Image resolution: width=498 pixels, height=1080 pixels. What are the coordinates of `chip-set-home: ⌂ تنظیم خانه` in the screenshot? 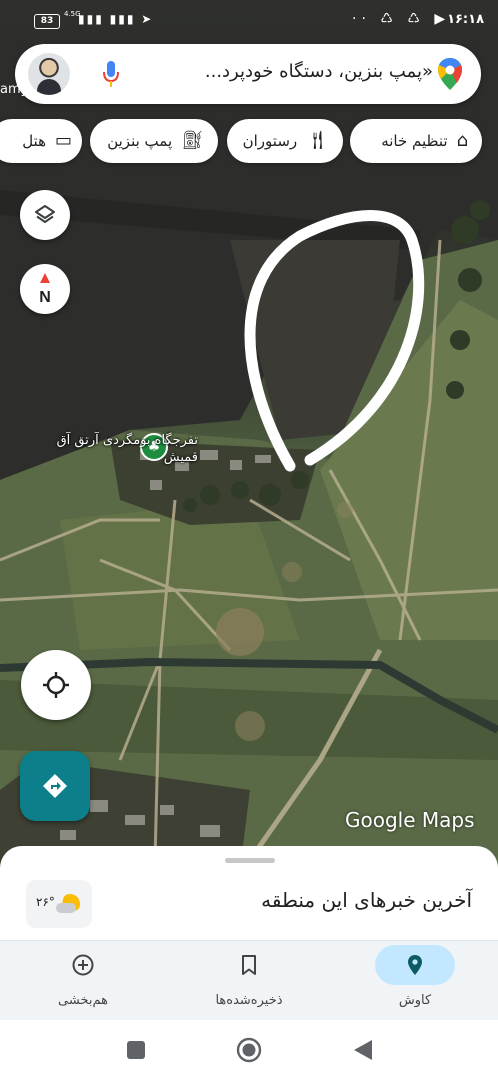 It's located at (416, 141).